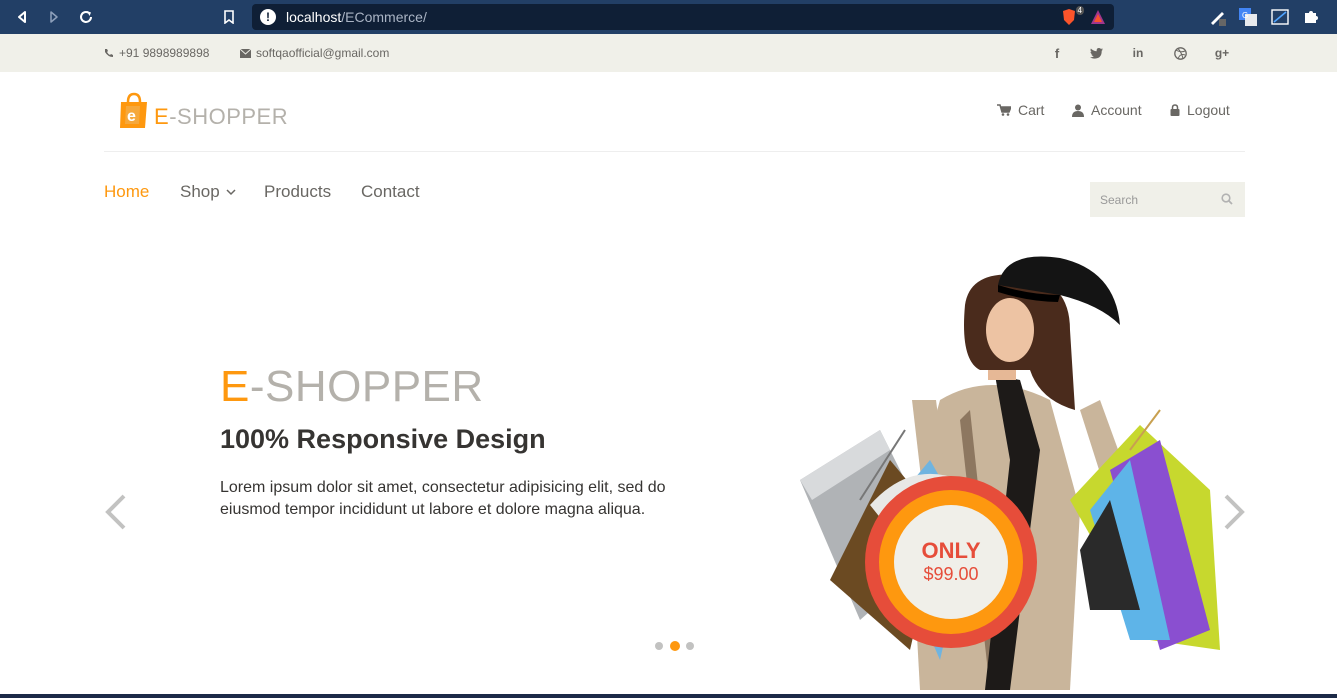 This screenshot has width=1337, height=698. Describe the element at coordinates (86, 17) in the screenshot. I see `reload-icon` at that location.